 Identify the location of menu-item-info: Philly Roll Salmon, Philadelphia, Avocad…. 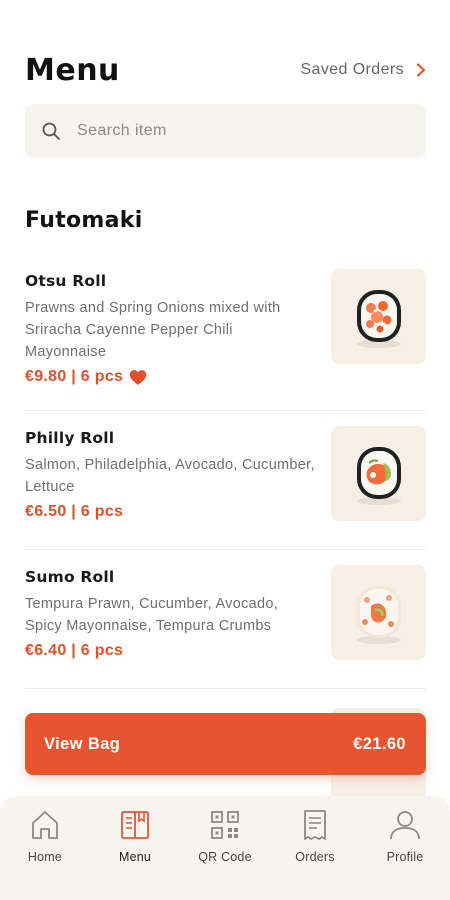
(170, 480).